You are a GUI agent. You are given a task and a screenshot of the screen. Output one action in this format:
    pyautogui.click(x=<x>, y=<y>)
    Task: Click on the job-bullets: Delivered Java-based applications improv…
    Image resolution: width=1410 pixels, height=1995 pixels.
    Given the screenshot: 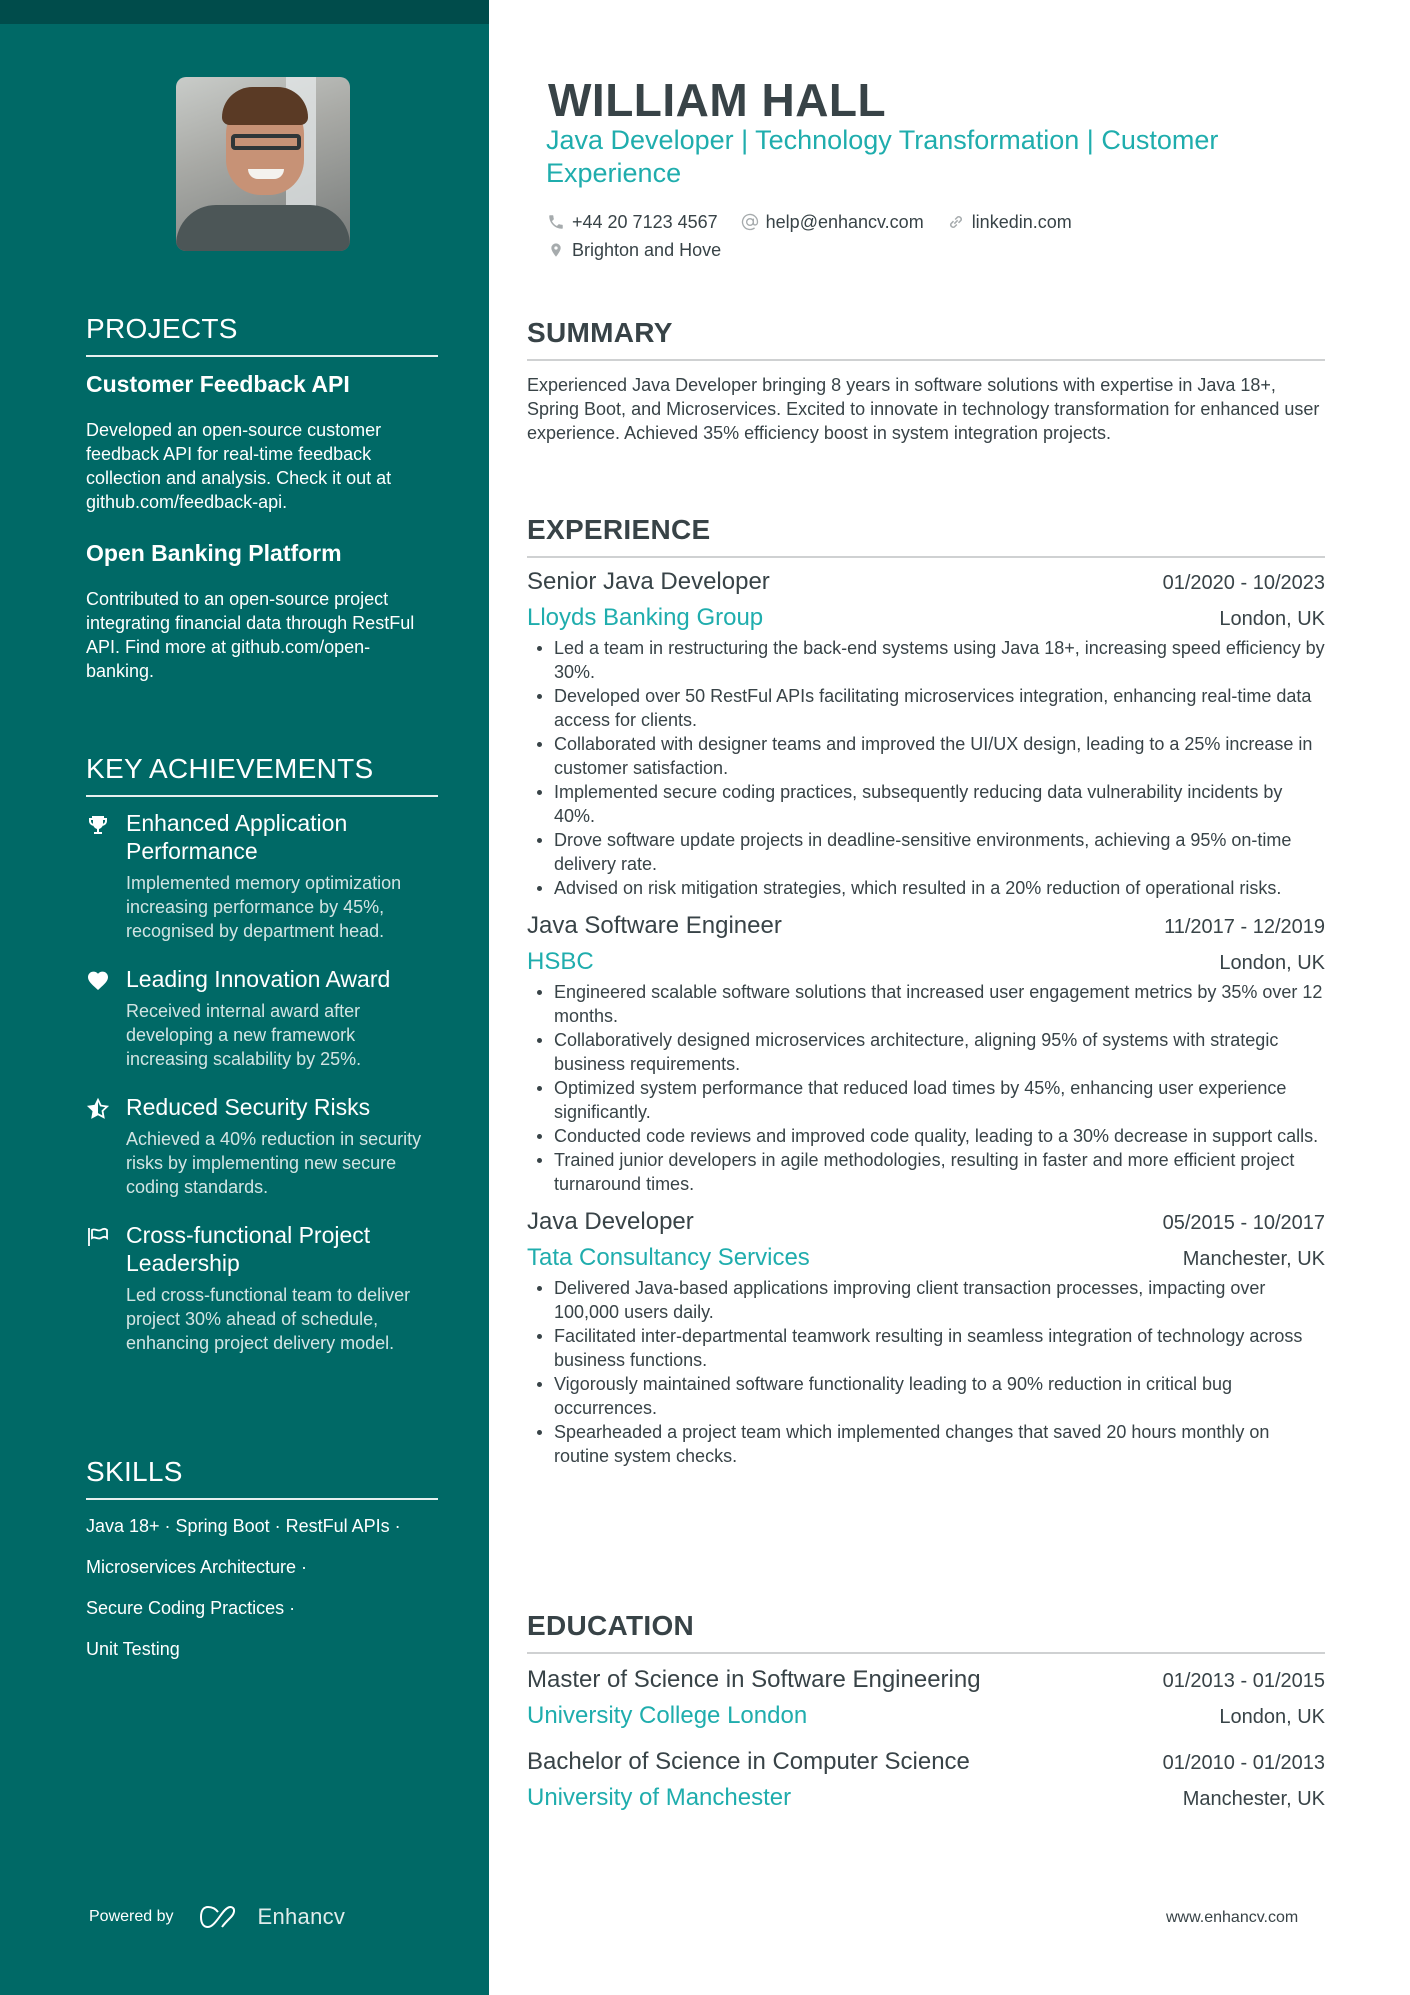 What is the action you would take?
    pyautogui.click(x=926, y=1372)
    